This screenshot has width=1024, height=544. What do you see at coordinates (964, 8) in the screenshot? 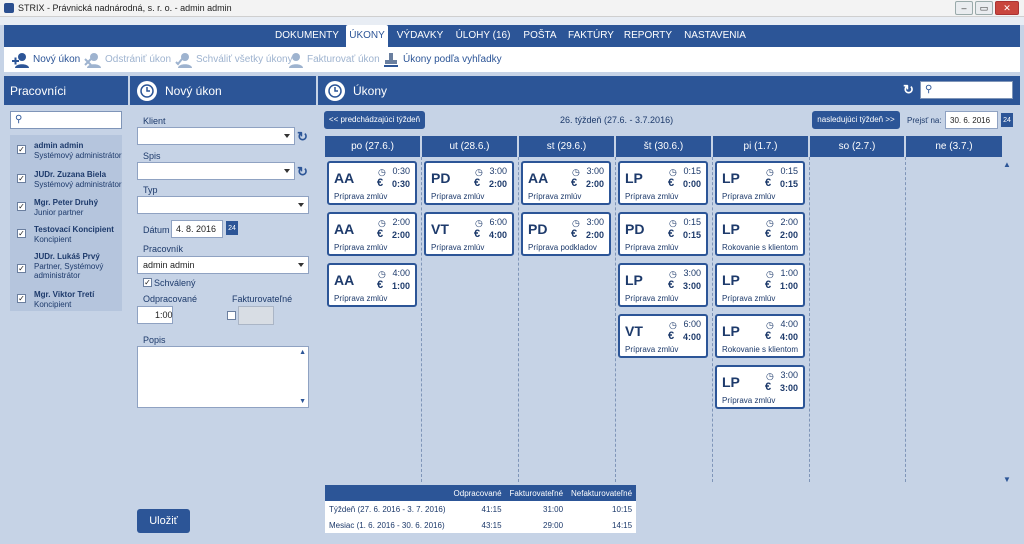
I see `minimize-icon: –` at bounding box center [964, 8].